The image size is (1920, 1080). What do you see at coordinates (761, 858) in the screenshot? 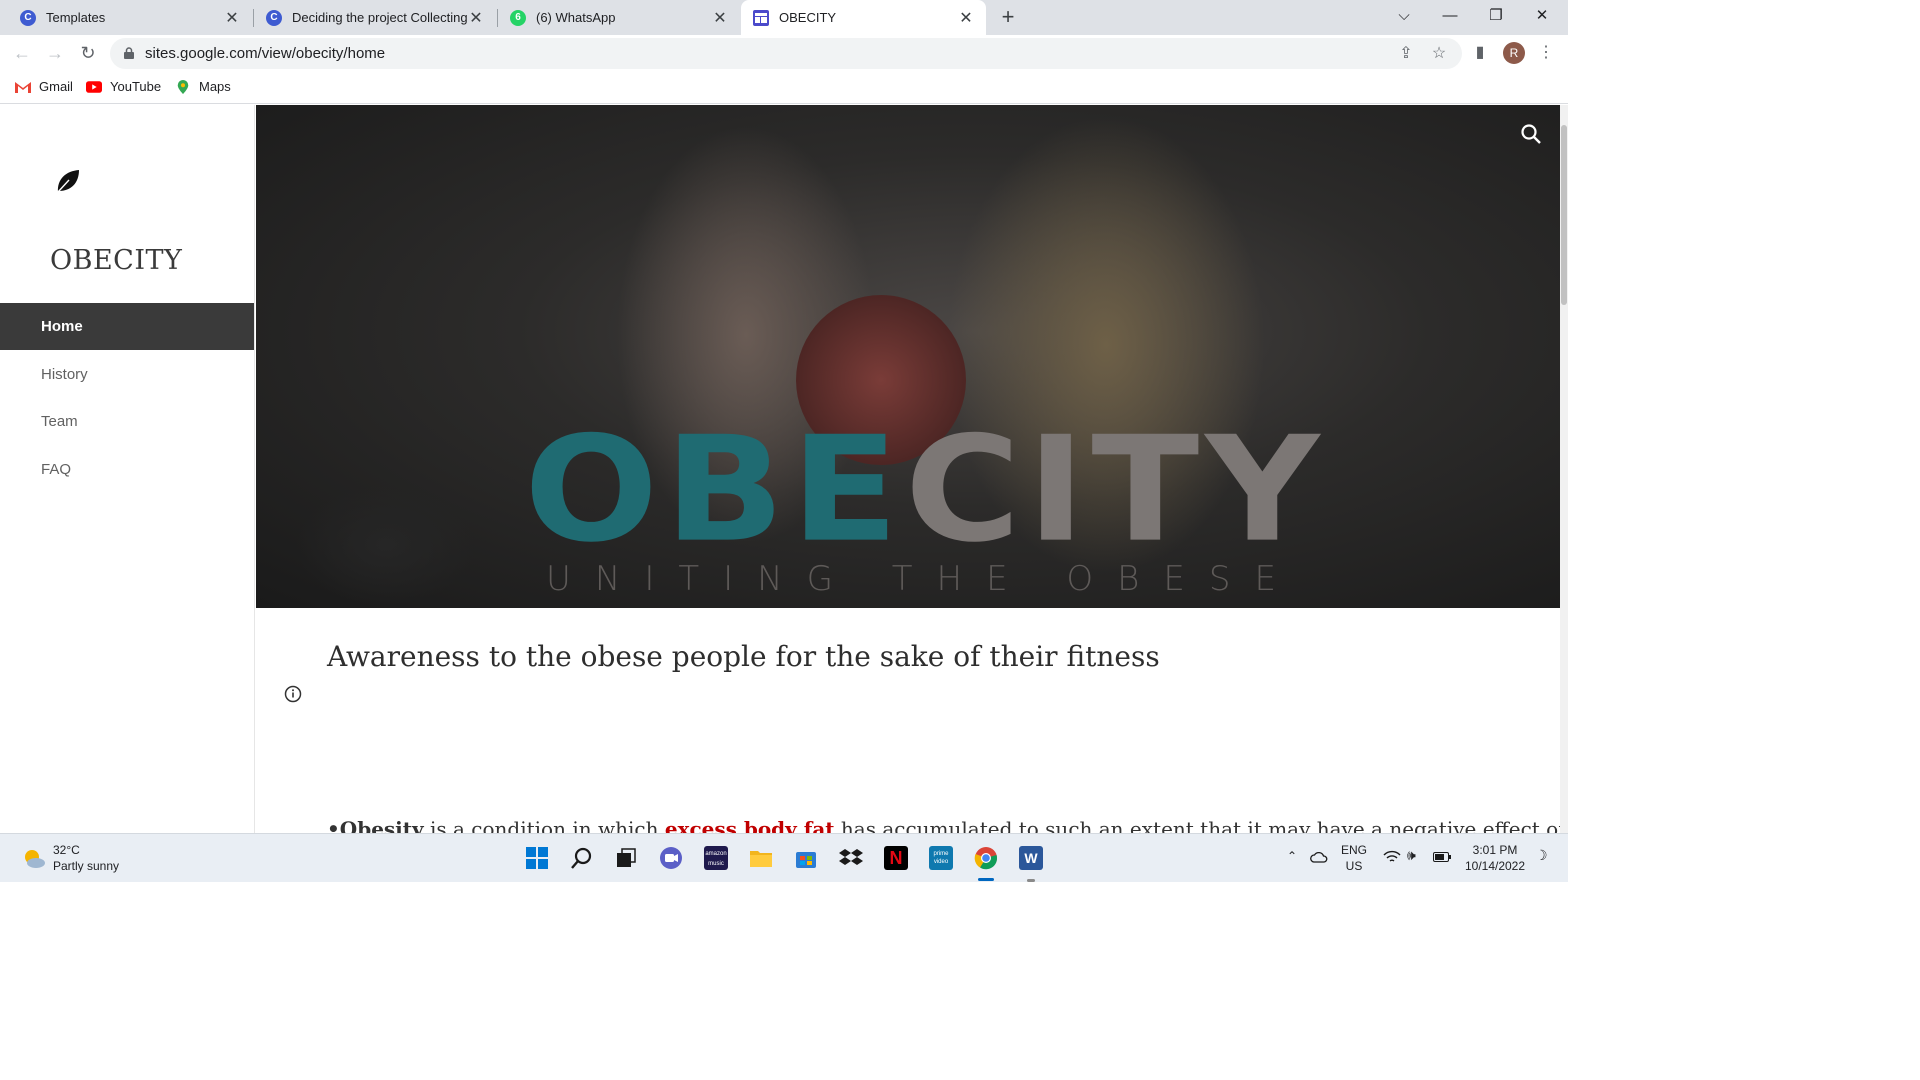
I see `file-explorer-icon` at bounding box center [761, 858].